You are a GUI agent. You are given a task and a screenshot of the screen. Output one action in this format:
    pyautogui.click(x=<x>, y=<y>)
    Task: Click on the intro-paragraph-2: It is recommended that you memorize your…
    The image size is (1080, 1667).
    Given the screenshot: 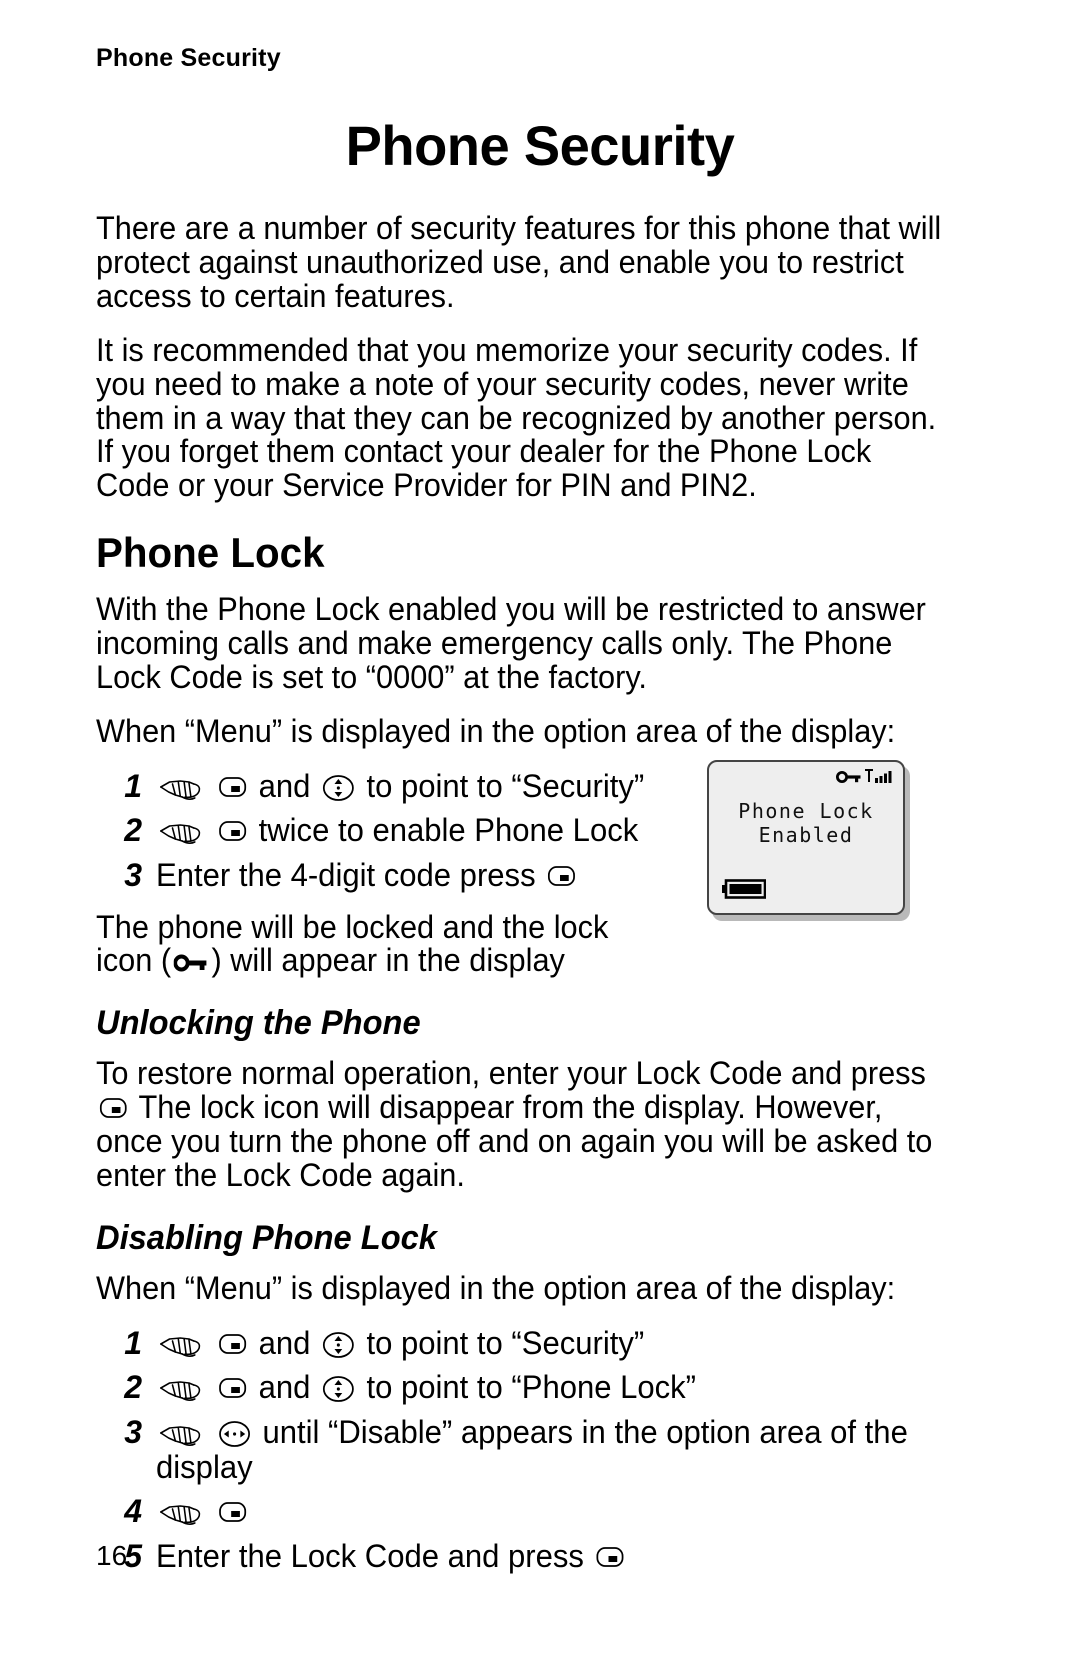 What is the action you would take?
    pyautogui.click(x=516, y=417)
    